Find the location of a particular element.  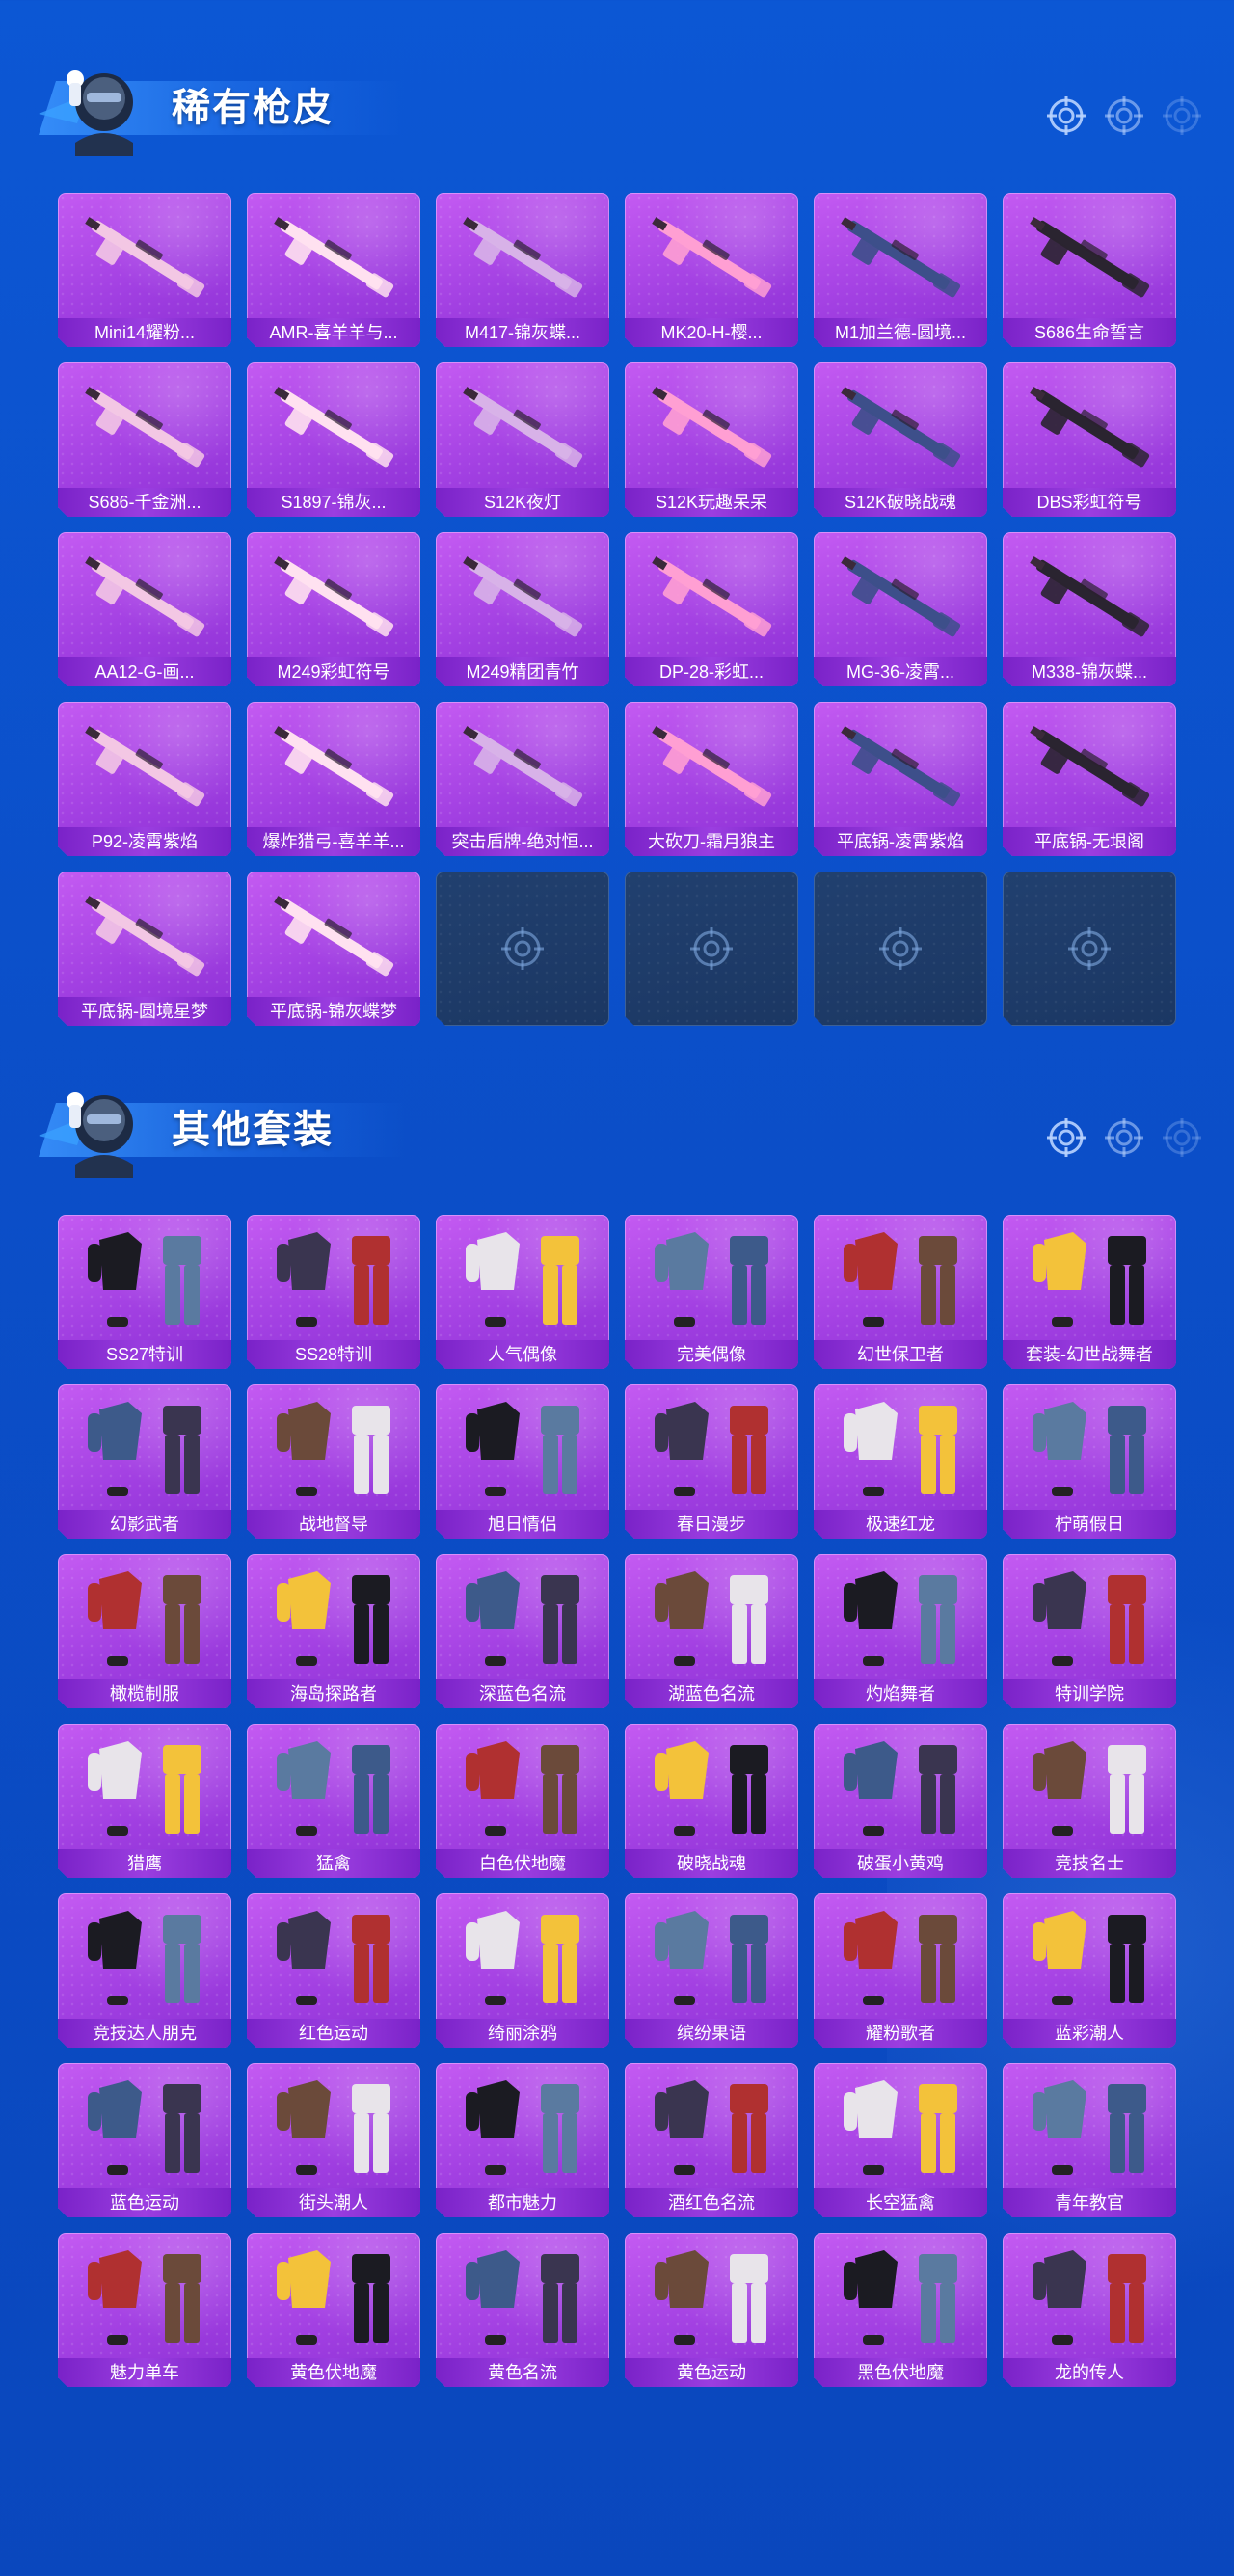

item-card: 青年教官 is located at coordinates (1089, 2140).